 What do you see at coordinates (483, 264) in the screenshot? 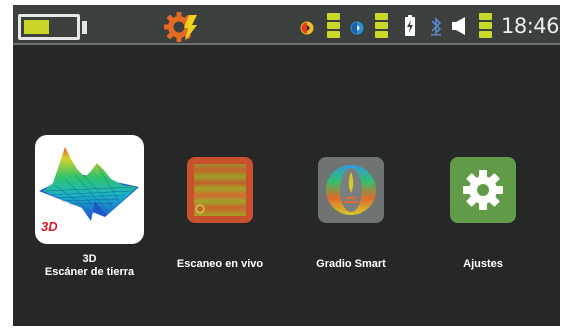
I see `app-label-settings: Ajustes` at bounding box center [483, 264].